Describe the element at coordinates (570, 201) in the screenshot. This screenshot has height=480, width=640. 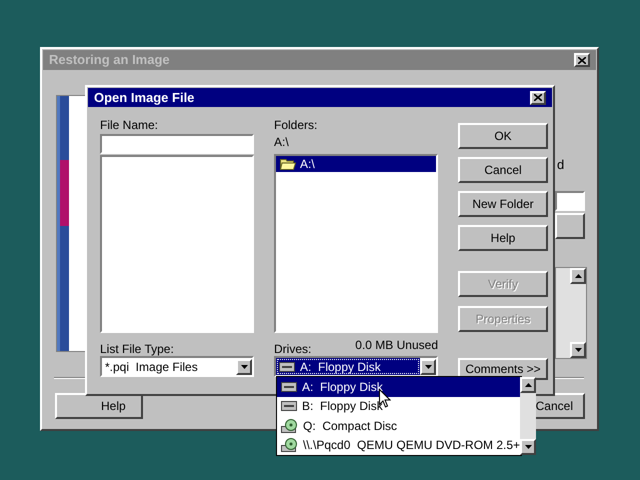
I see `text-field` at that location.